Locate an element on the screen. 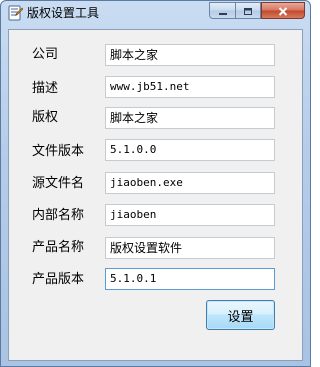 The width and height of the screenshot is (320, 367). window-title: 版权设置工具 is located at coordinates (63, 13).